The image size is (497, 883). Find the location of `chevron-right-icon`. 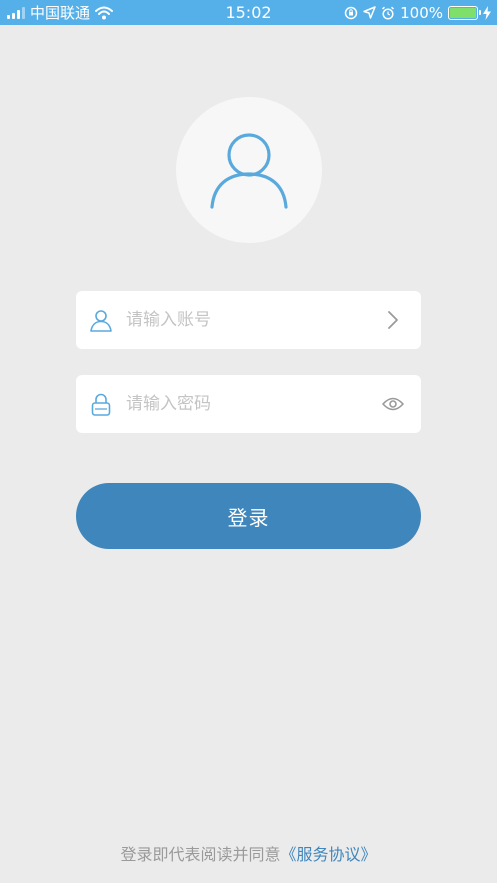

chevron-right-icon is located at coordinates (393, 320).